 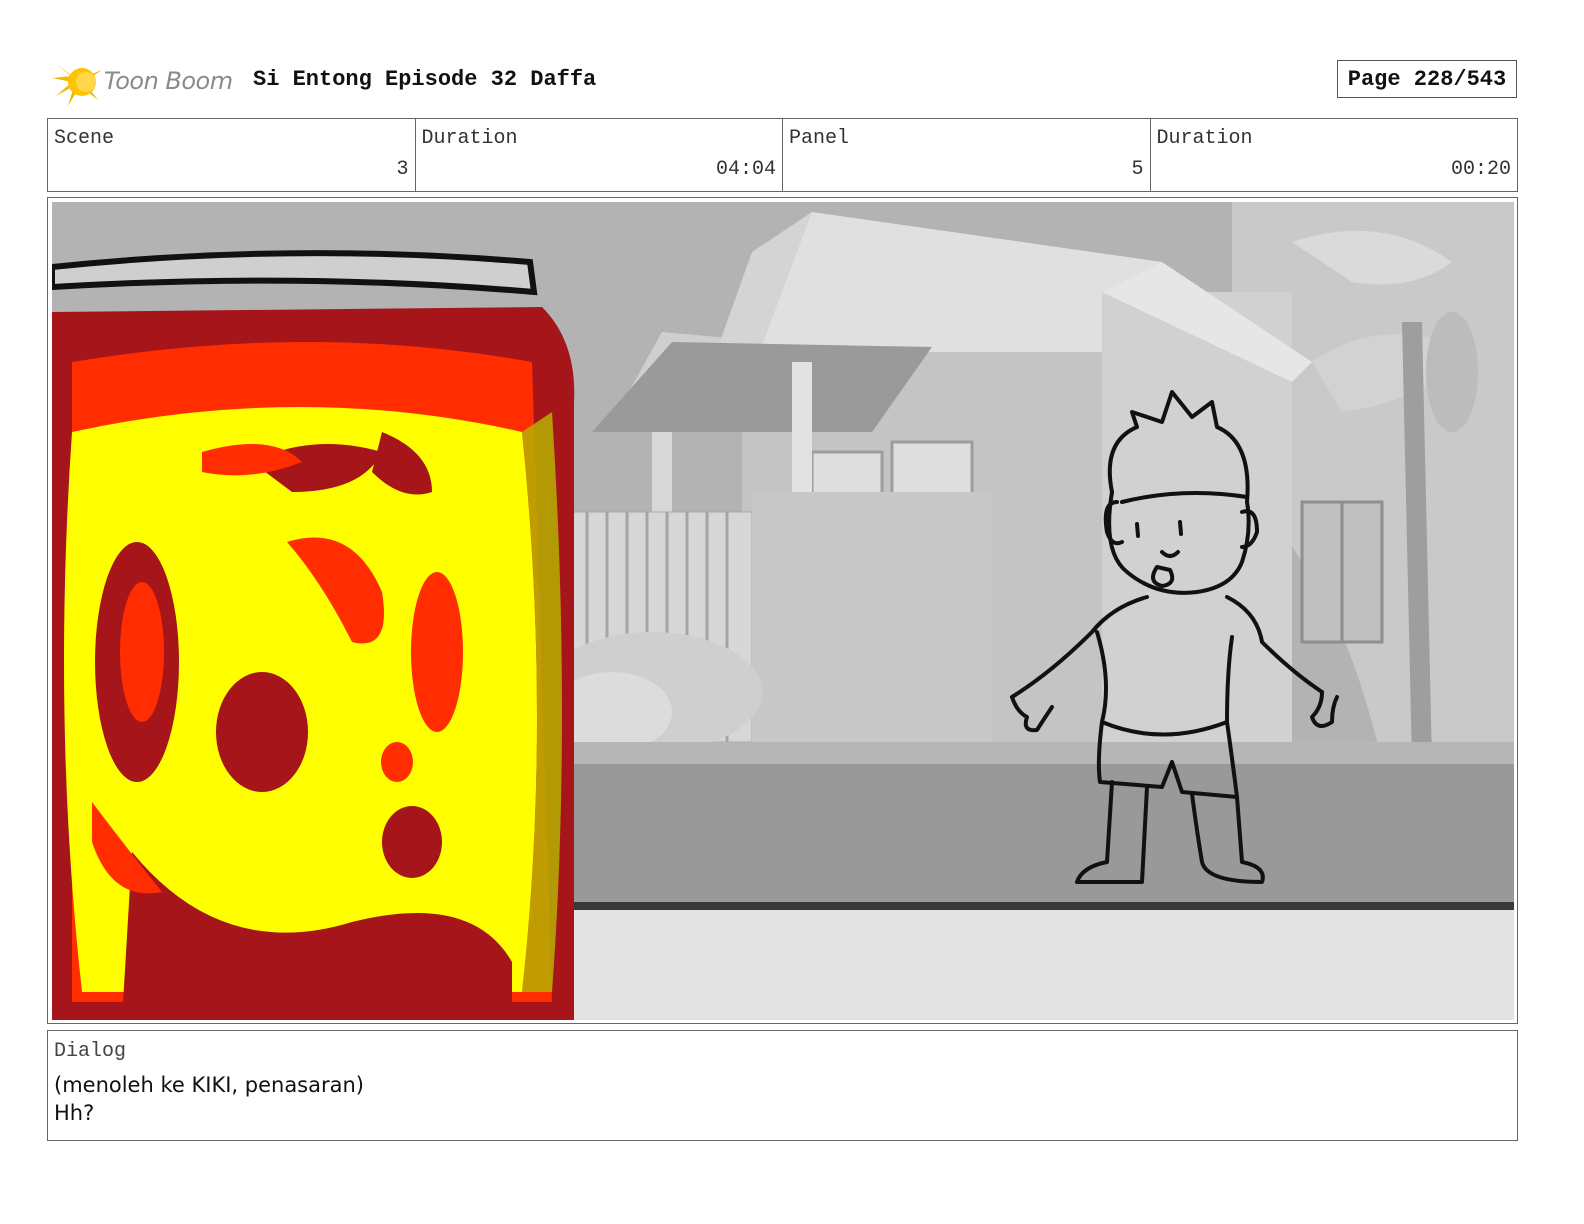 What do you see at coordinates (469, 138) in the screenshot?
I see `scene-duration-label: Duration` at bounding box center [469, 138].